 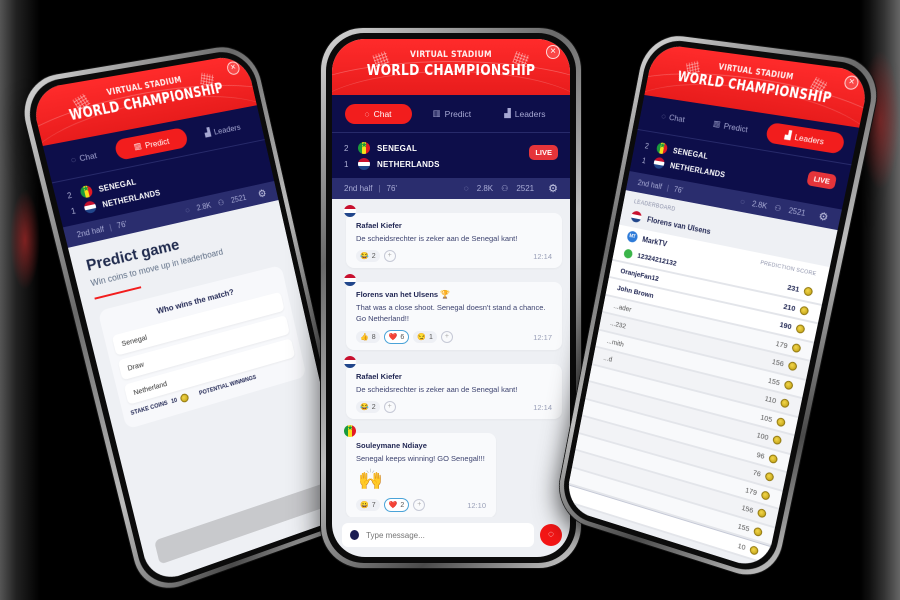 What do you see at coordinates (639, 274) in the screenshot?
I see `leader-name: OranjeFan12` at bounding box center [639, 274].